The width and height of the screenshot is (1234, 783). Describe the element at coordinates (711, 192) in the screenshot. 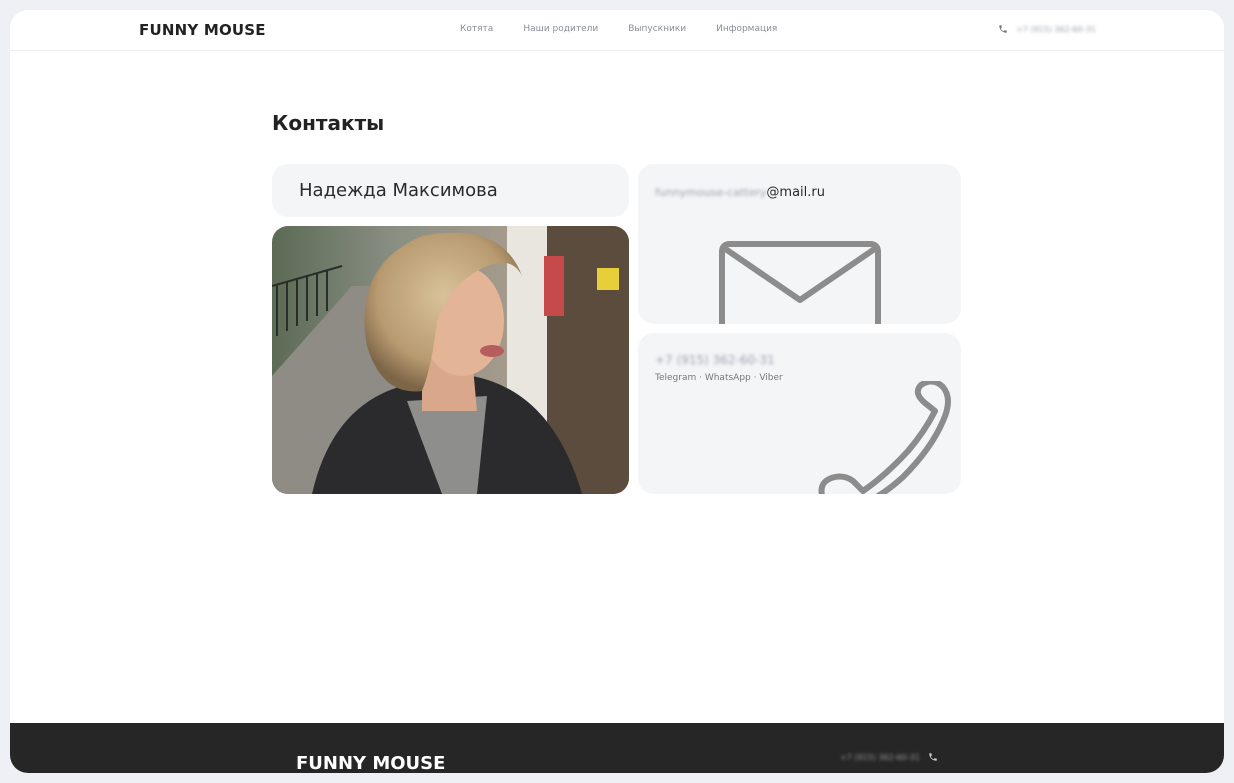

I see `email-user: funnymouse-cattery` at that location.